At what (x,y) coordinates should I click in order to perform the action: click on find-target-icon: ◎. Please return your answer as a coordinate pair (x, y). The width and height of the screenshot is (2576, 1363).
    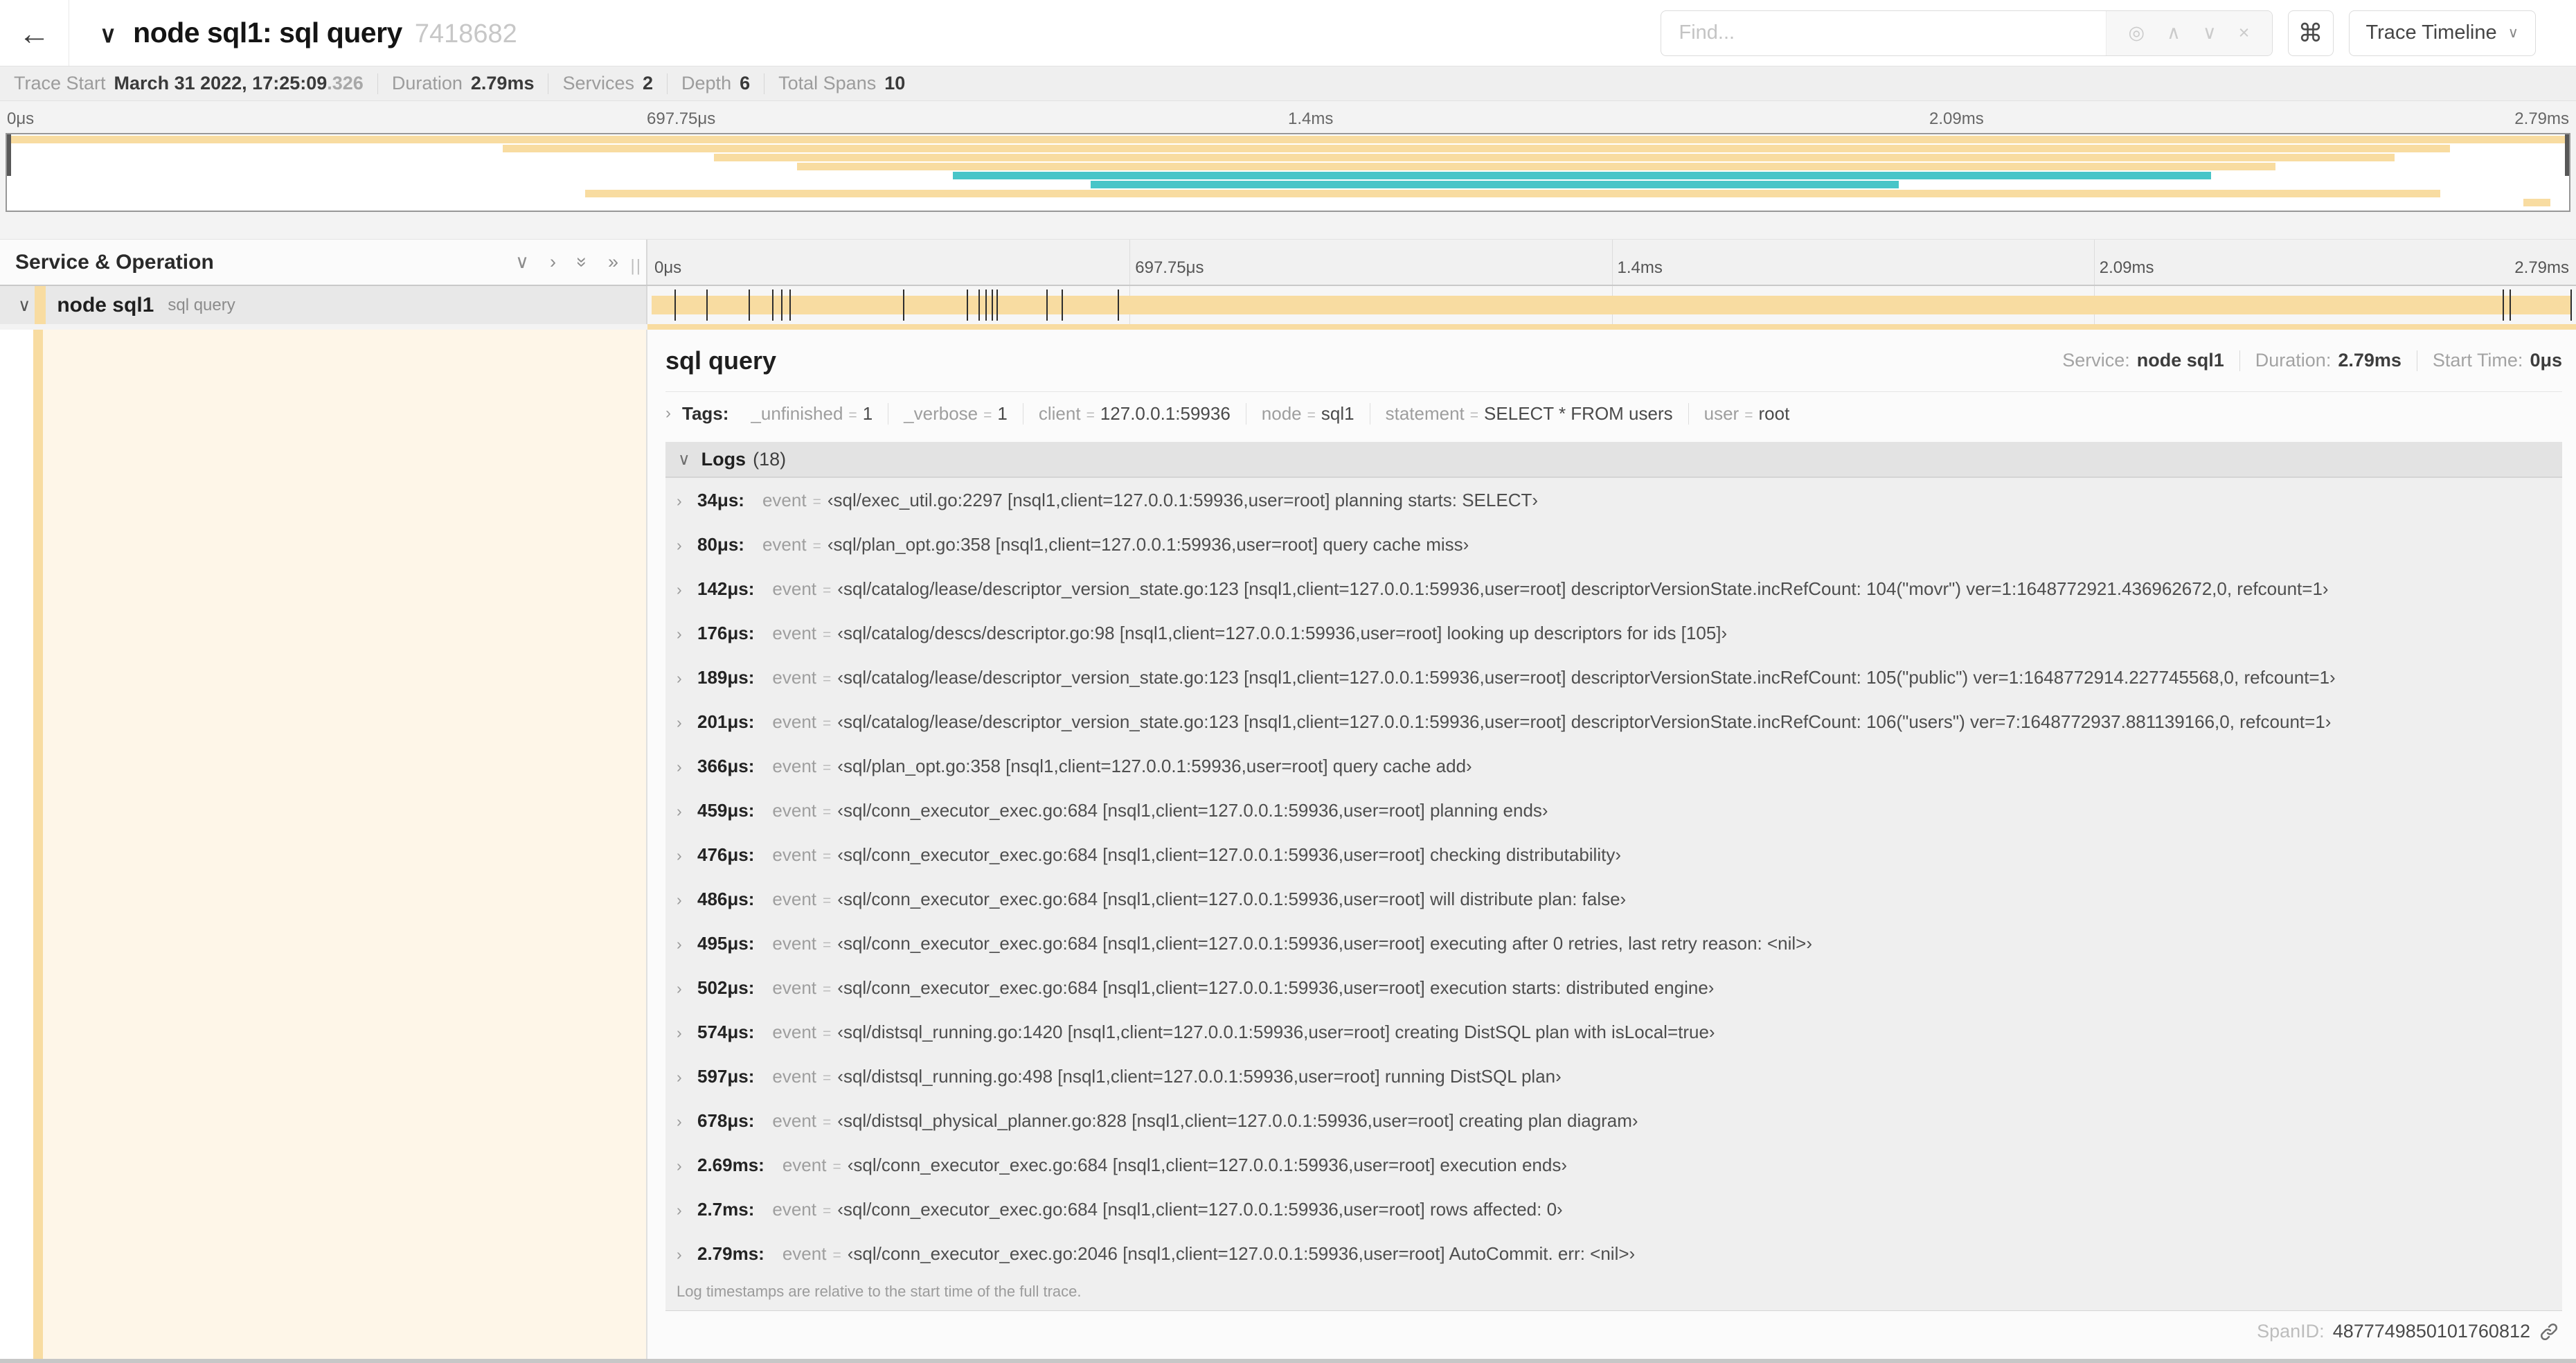
    Looking at the image, I should click on (2137, 33).